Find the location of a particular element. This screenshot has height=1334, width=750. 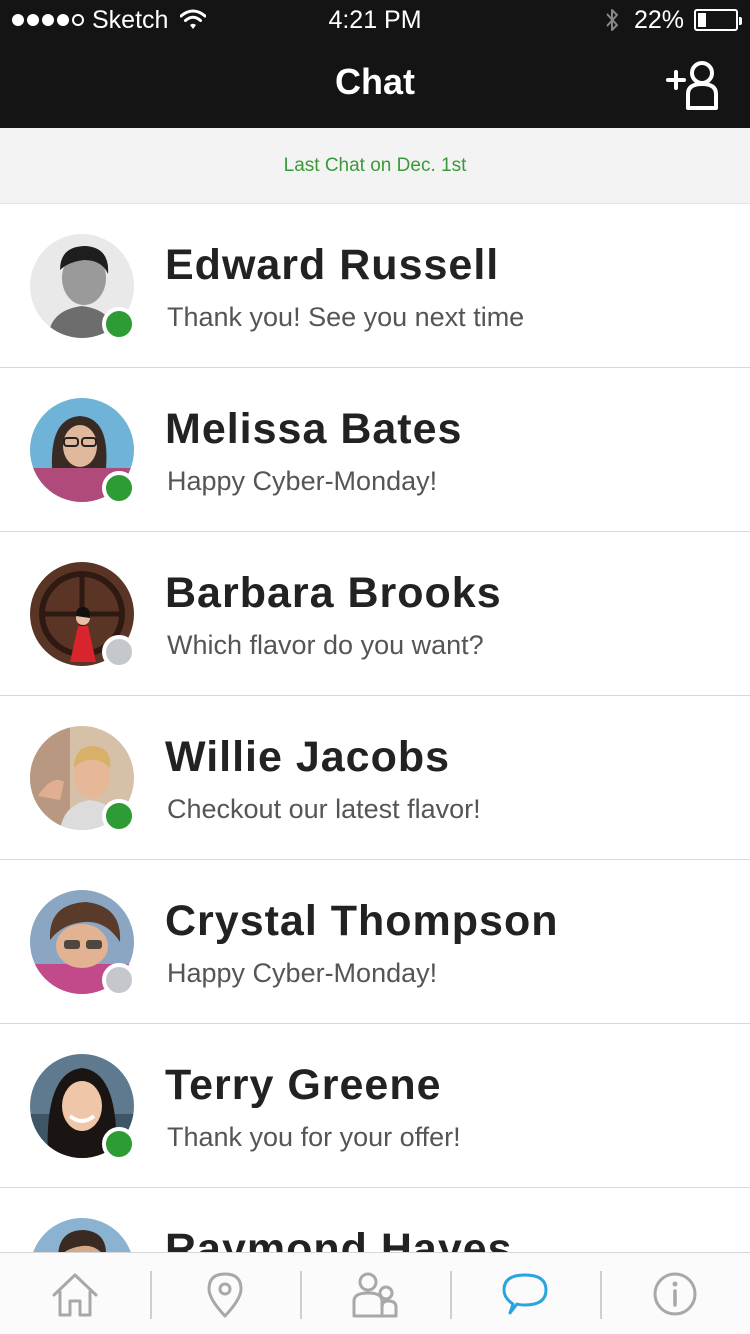

chat-row-crystal-thompson: Crystal Thompson Happy Cyber-Monday! is located at coordinates (375, 942).